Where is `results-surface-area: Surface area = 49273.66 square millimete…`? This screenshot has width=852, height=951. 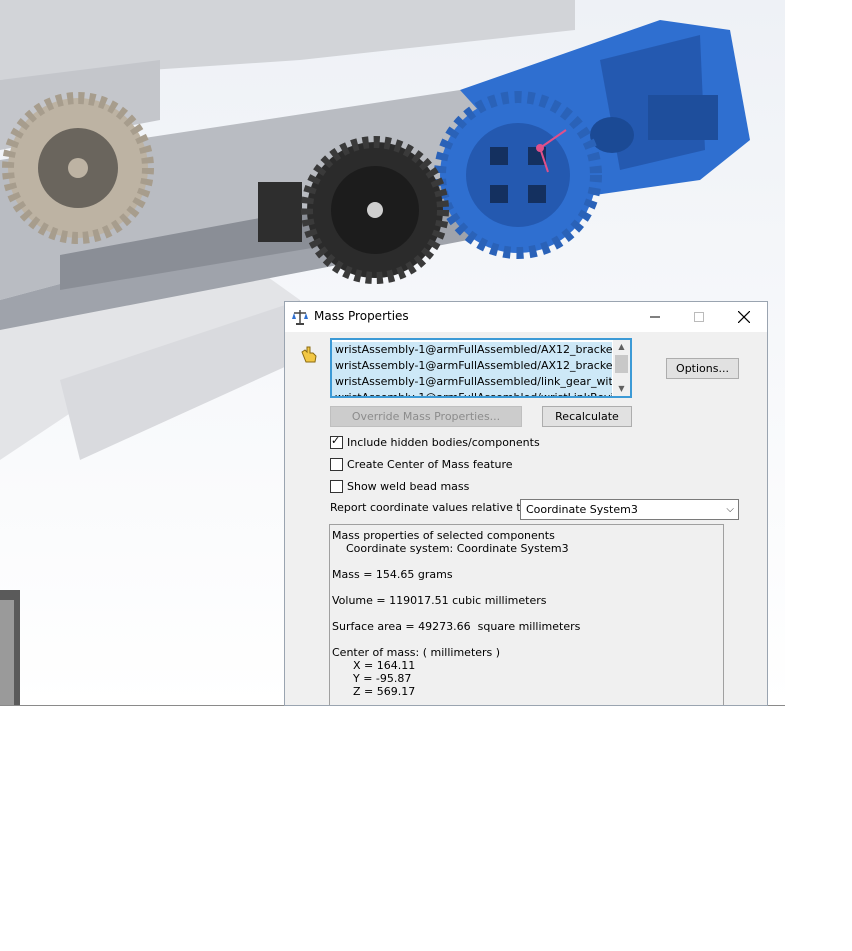 results-surface-area: Surface area = 49273.66 square millimete… is located at coordinates (456, 626).